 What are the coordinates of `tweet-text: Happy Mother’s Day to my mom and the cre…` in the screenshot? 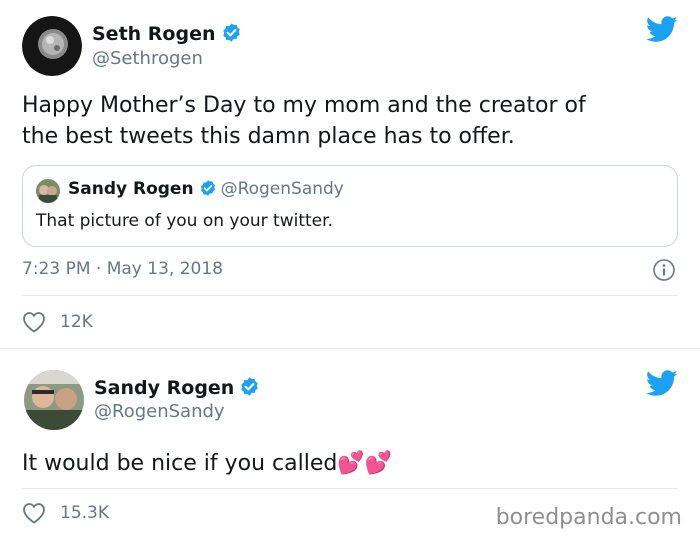 It's located at (304, 121).